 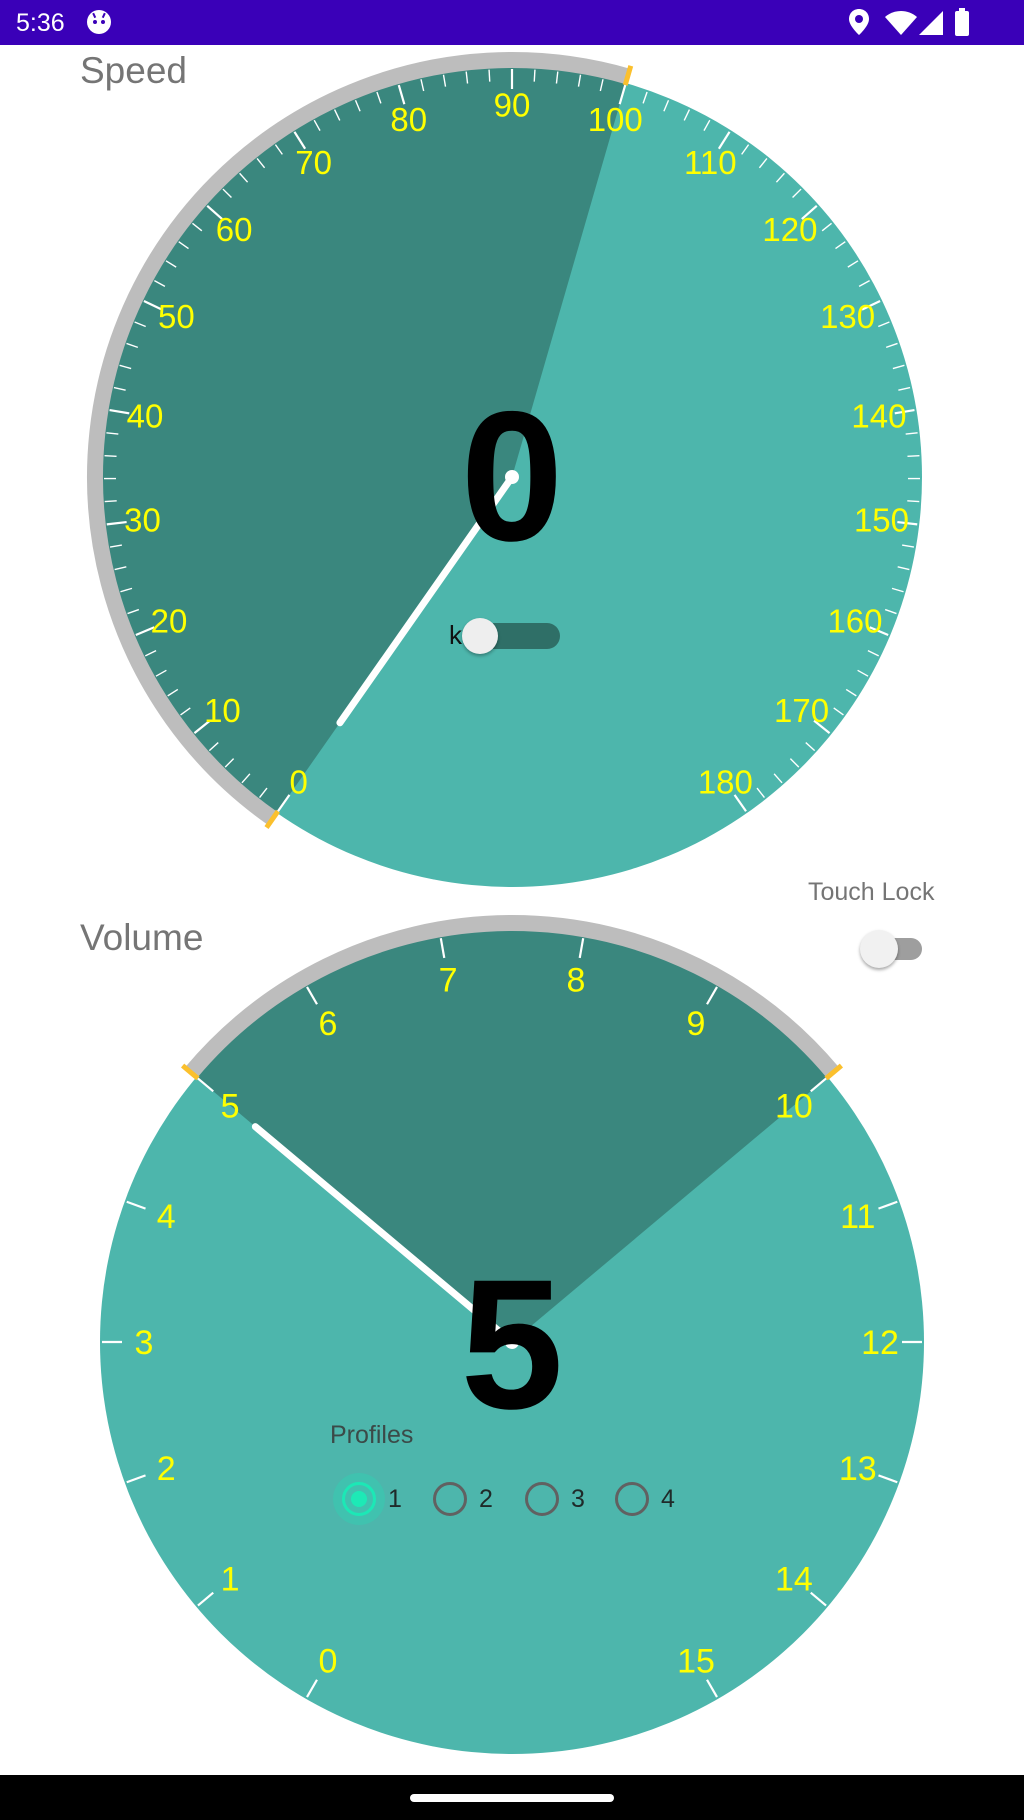 What do you see at coordinates (857, 1217) in the screenshot?
I see `gauge-tick-label: 11` at bounding box center [857, 1217].